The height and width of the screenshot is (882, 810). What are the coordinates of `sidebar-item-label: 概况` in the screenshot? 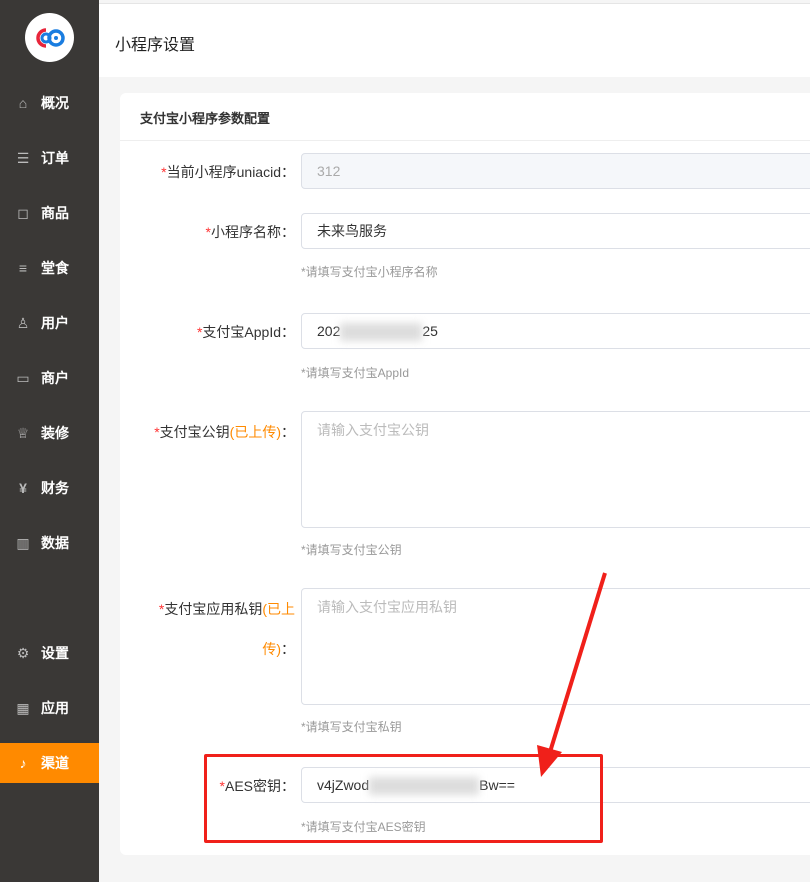 It's located at (55, 103).